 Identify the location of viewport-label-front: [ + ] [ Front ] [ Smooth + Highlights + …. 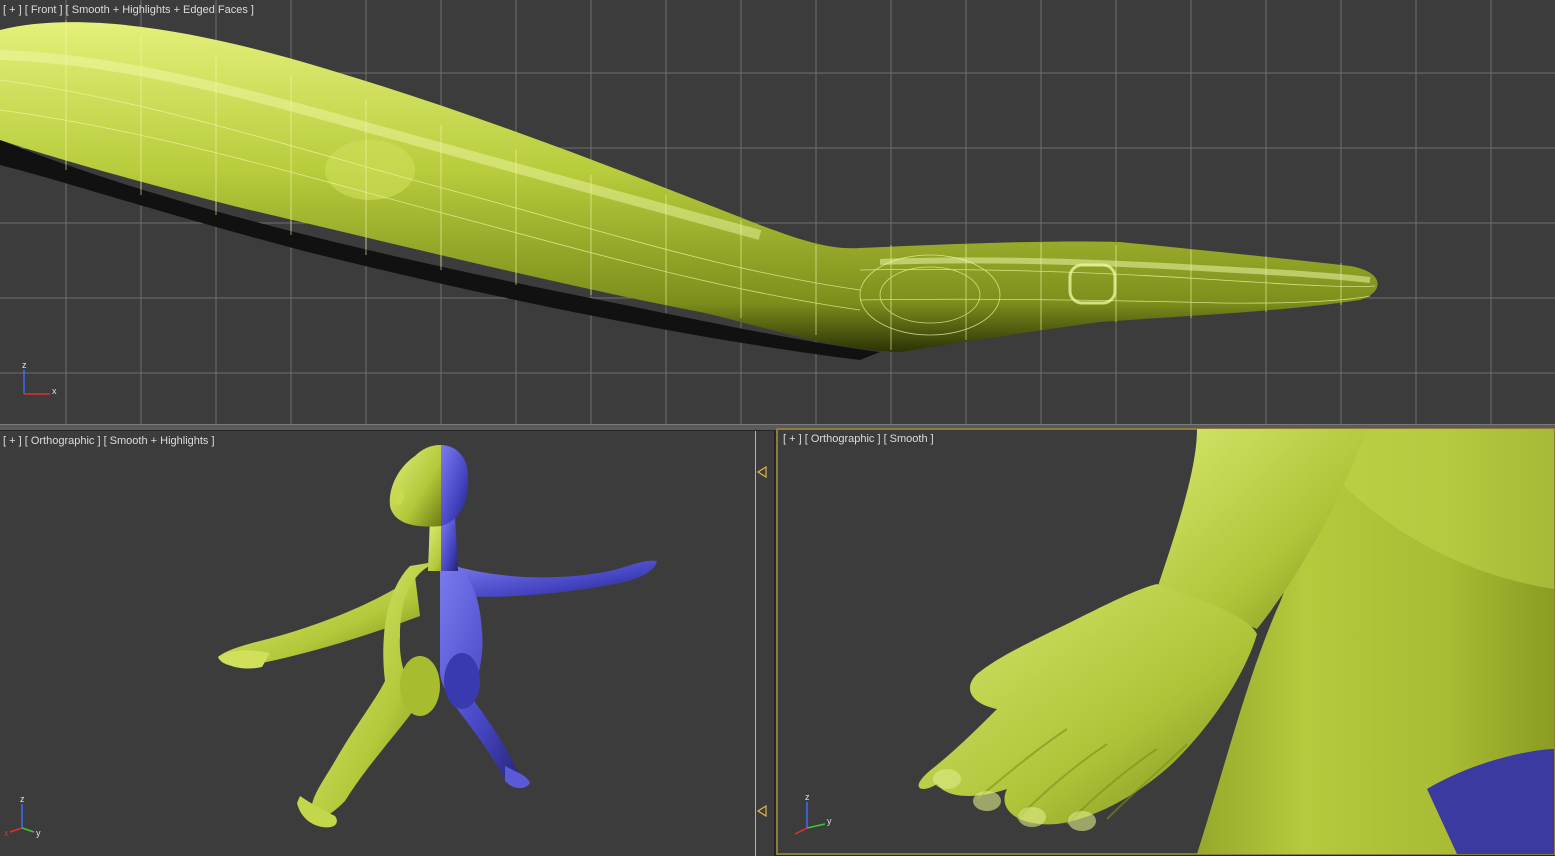
(128, 10).